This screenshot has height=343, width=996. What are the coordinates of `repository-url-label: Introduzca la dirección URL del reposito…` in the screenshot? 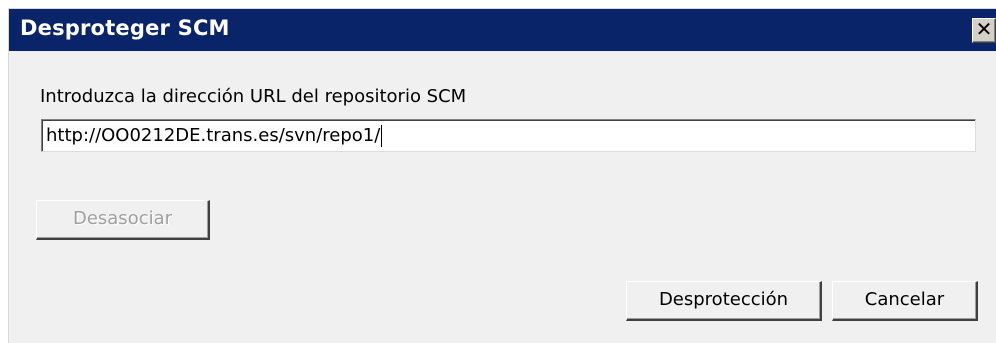 It's located at (253, 96).